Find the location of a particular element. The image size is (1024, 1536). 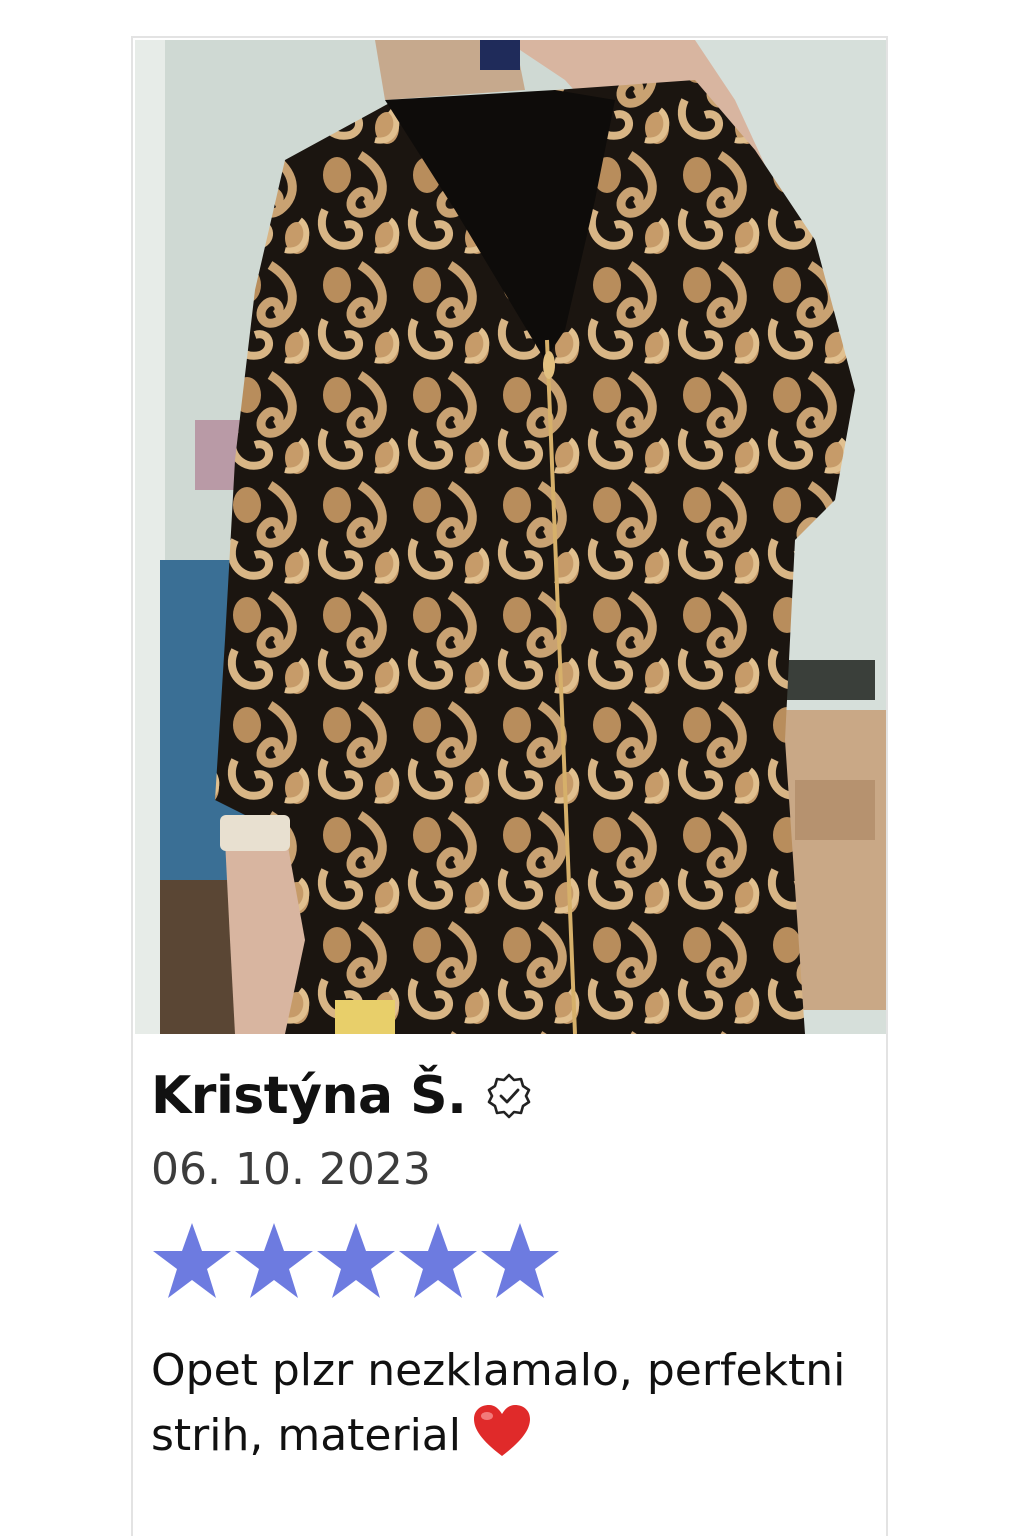

author-row: Kristýna Š. is located at coordinates (509, 1096).